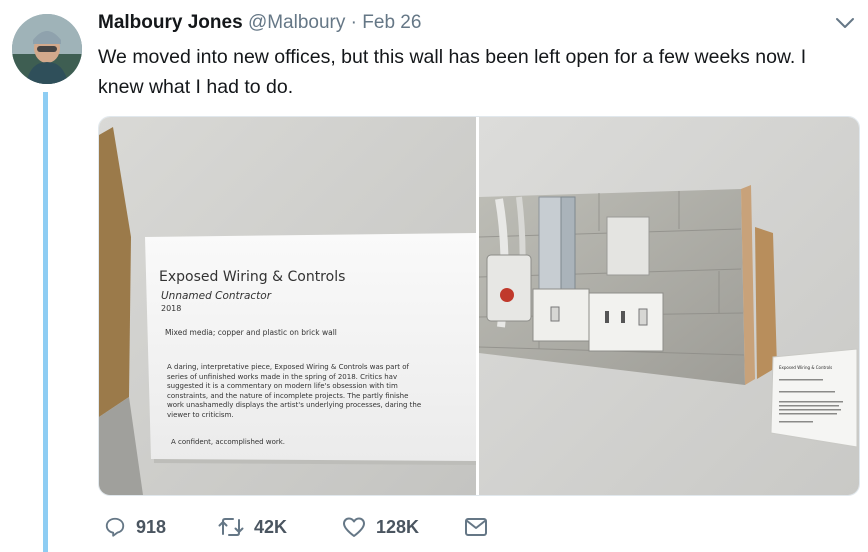 The width and height of the screenshot is (868, 552). What do you see at coordinates (135, 527) in the screenshot?
I see `reply-button: 918` at bounding box center [135, 527].